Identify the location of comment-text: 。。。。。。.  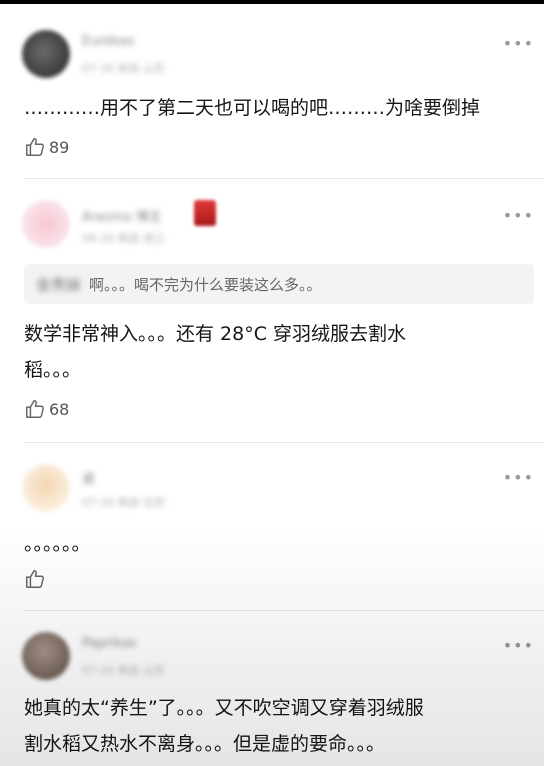
(57, 544).